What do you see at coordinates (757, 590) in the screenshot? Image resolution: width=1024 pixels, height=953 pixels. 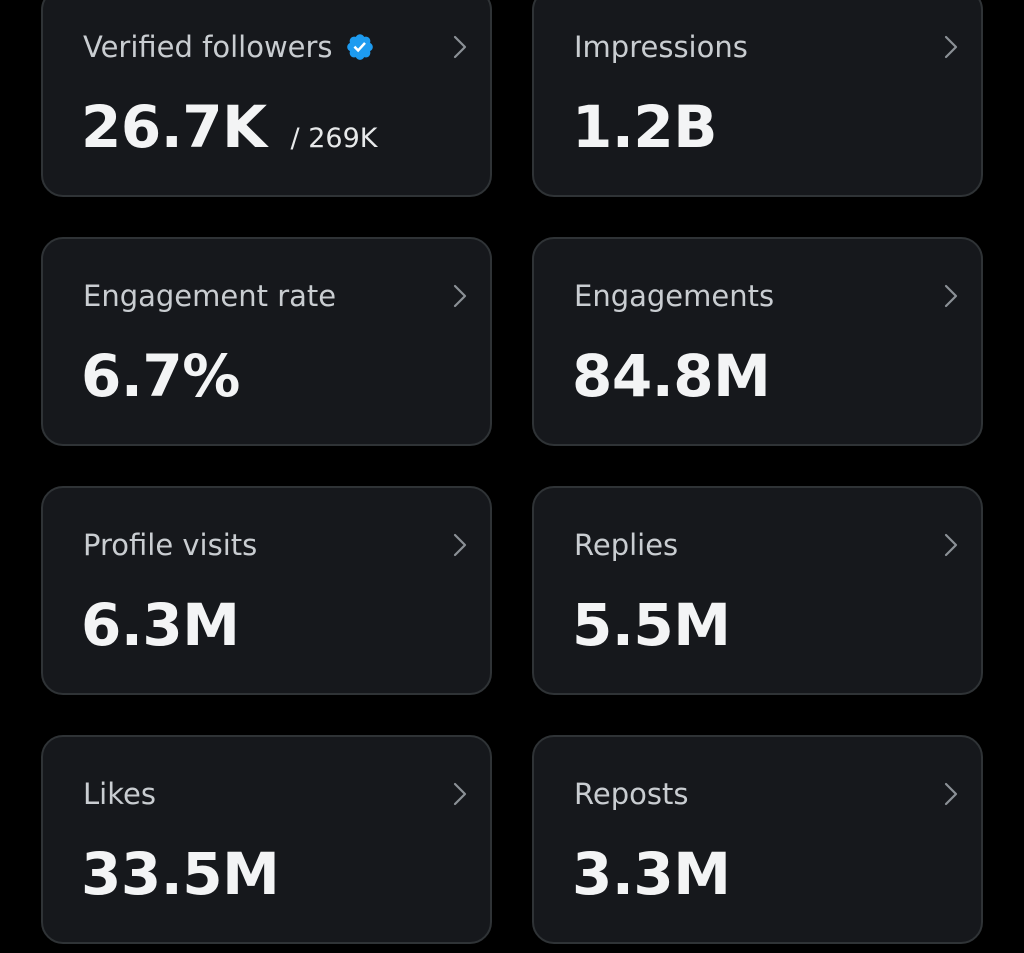 I see `card-replies: Replies 5.5M` at bounding box center [757, 590].